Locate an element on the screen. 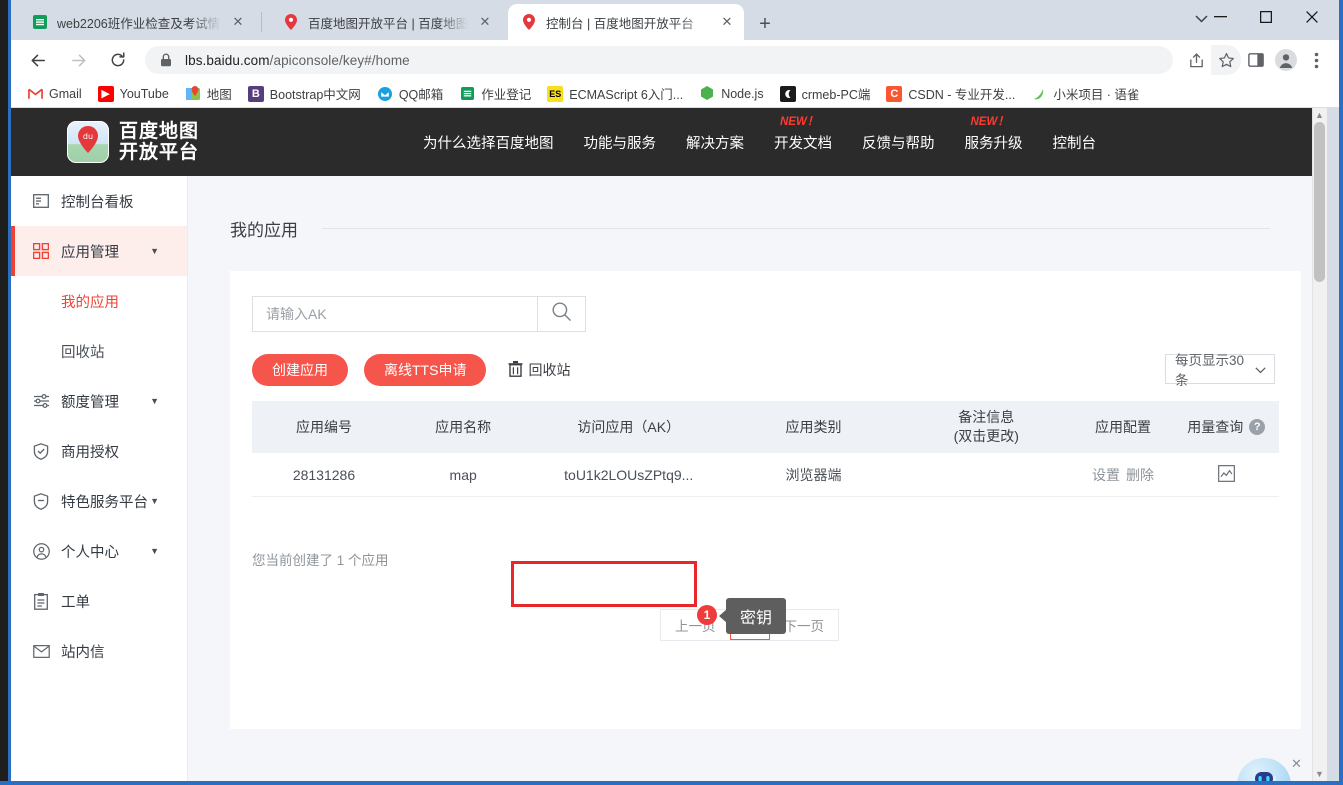 This screenshot has width=1343, height=785. per-page-select: 每页显示30条 is located at coordinates (1220, 370).